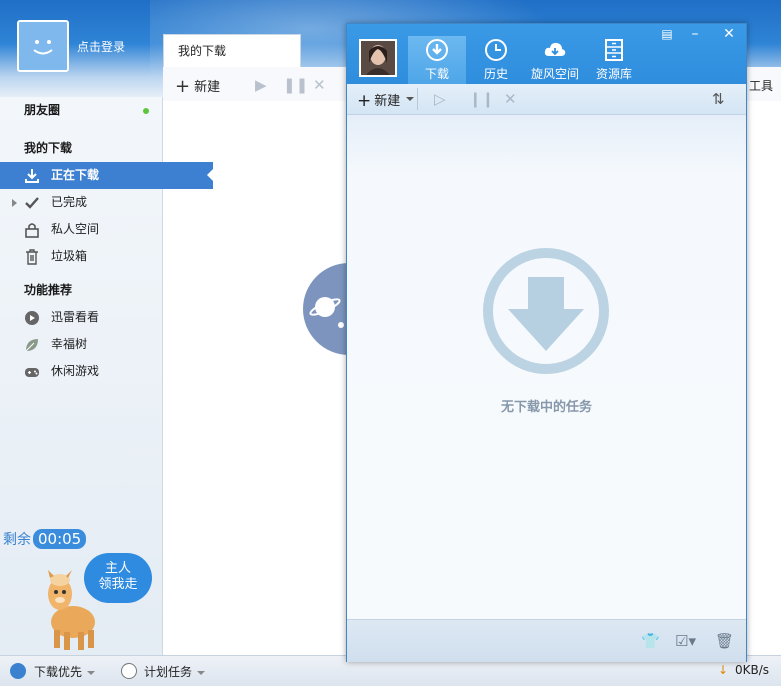 This screenshot has width=781, height=686. What do you see at coordinates (319, 85) in the screenshot?
I see `delete-button: ✕` at bounding box center [319, 85].